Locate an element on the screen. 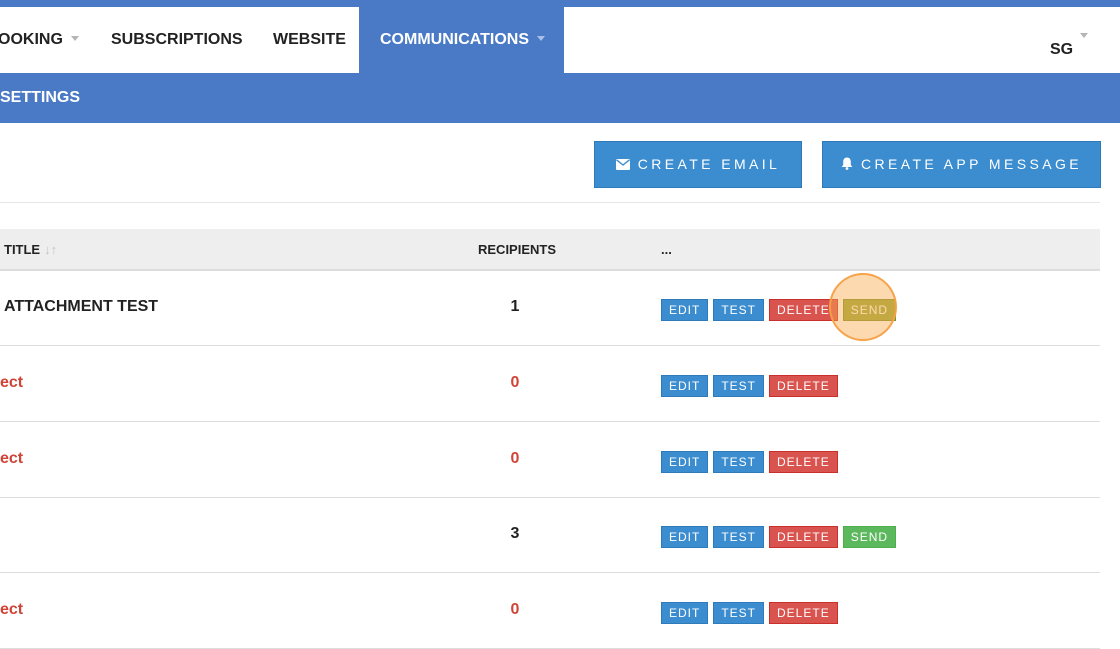 The width and height of the screenshot is (1120, 649). top-accent-strip is located at coordinates (560, 3).